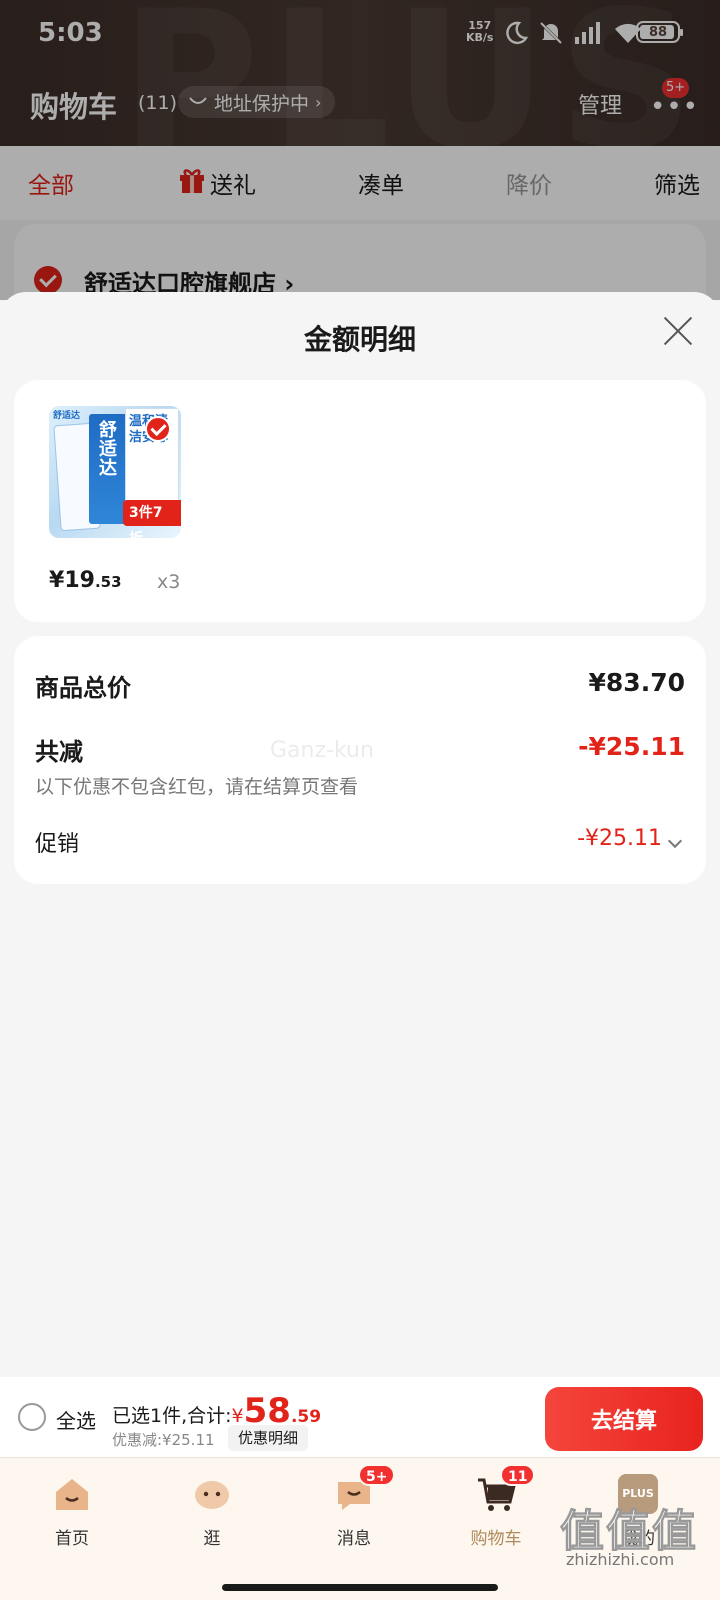  What do you see at coordinates (377, 1475) in the screenshot?
I see `messages-badge: 5+` at bounding box center [377, 1475].